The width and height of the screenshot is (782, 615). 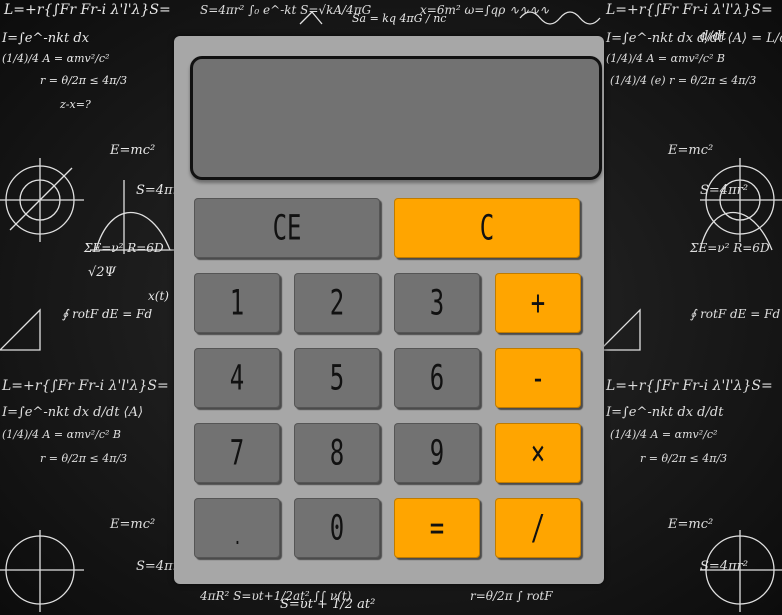 I want to click on plus-label: +, so click(x=538, y=303).